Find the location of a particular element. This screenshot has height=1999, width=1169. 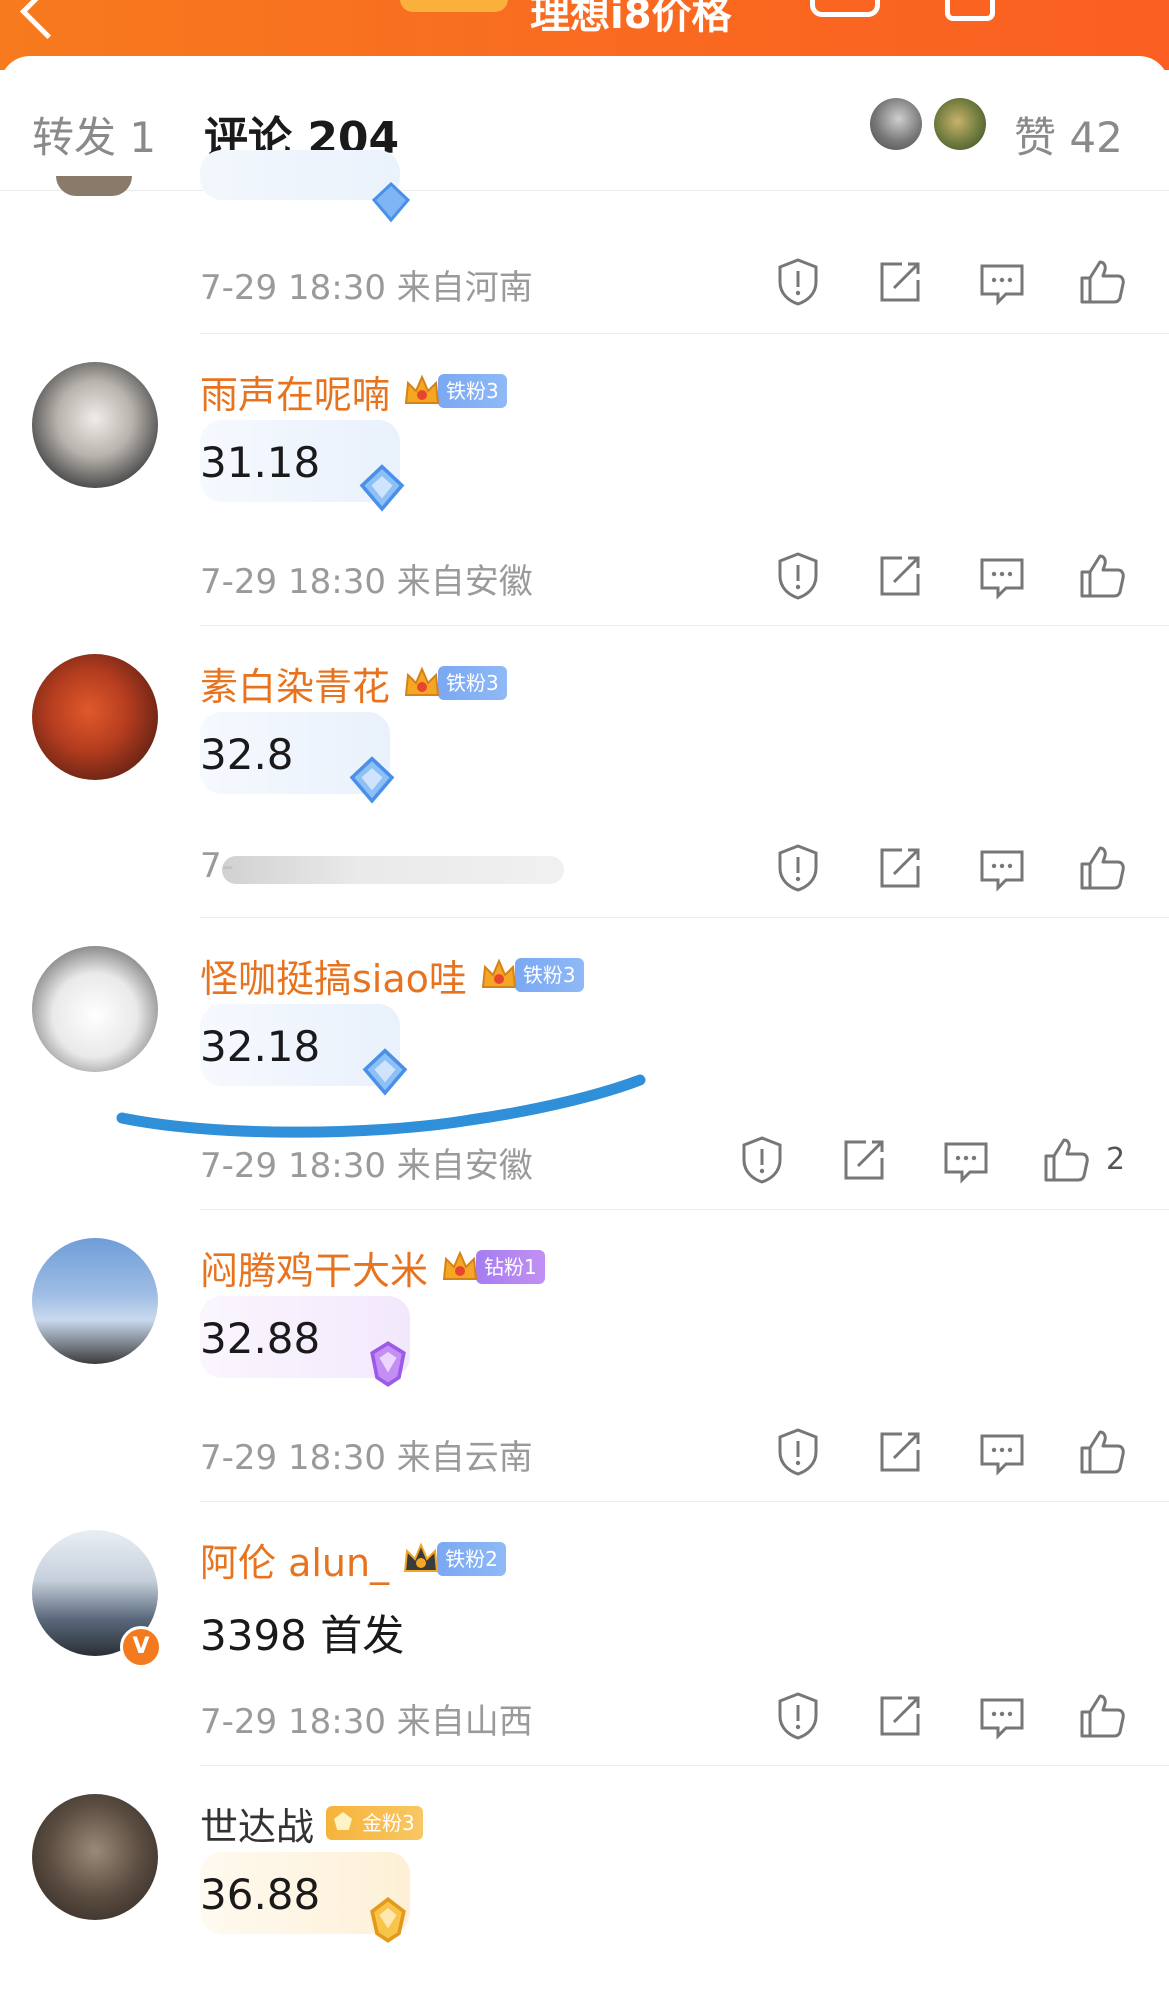

page-title: 理想i8价格 is located at coordinates (631, 19).